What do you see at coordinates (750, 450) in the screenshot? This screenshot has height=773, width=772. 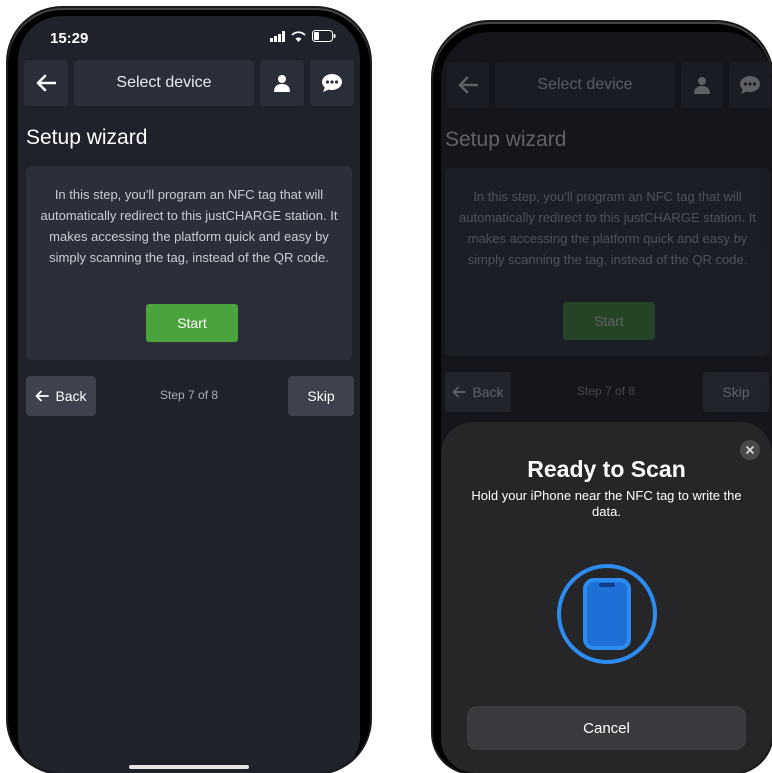 I see `close-icon` at bounding box center [750, 450].